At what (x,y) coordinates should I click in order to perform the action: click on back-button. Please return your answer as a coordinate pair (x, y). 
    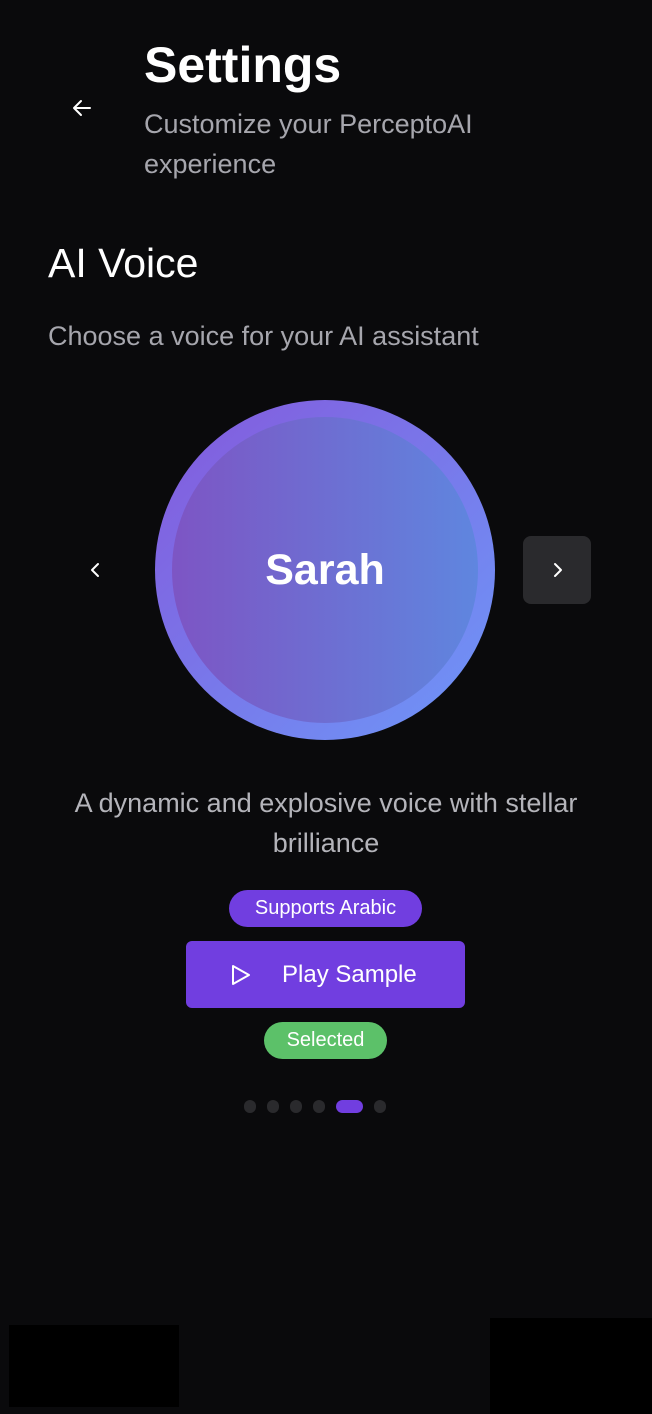
    Looking at the image, I should click on (82, 108).